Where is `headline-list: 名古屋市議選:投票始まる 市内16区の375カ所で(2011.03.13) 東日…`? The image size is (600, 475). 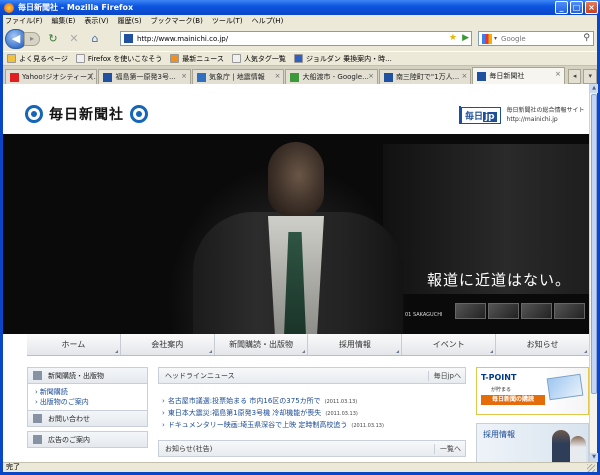
headline-list: 名古屋市議選:投票始まる 市内16区の375カ所で(2011.03.13) 東日… is located at coordinates (312, 411).